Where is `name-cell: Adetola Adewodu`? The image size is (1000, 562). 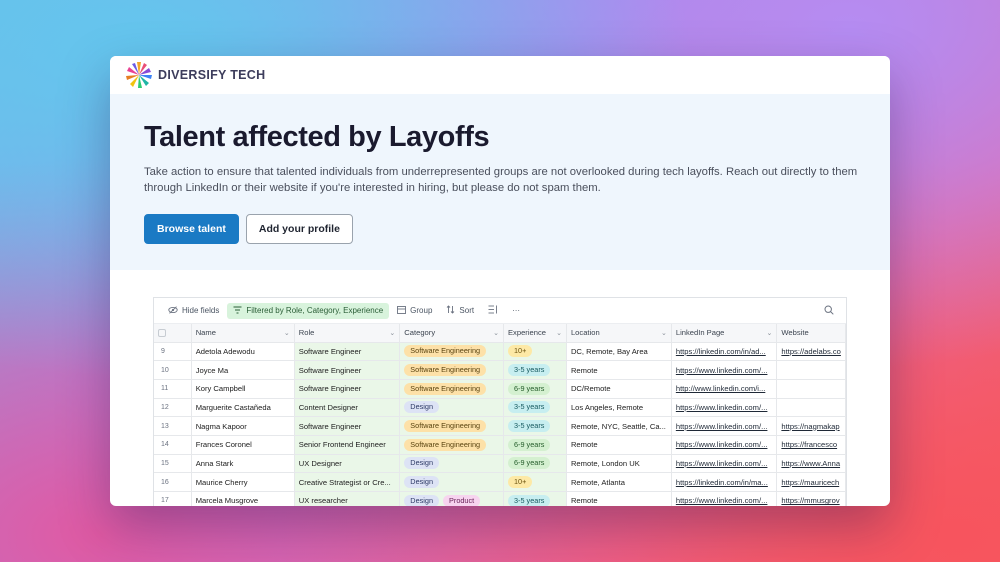 name-cell: Adetola Adewodu is located at coordinates (243, 352).